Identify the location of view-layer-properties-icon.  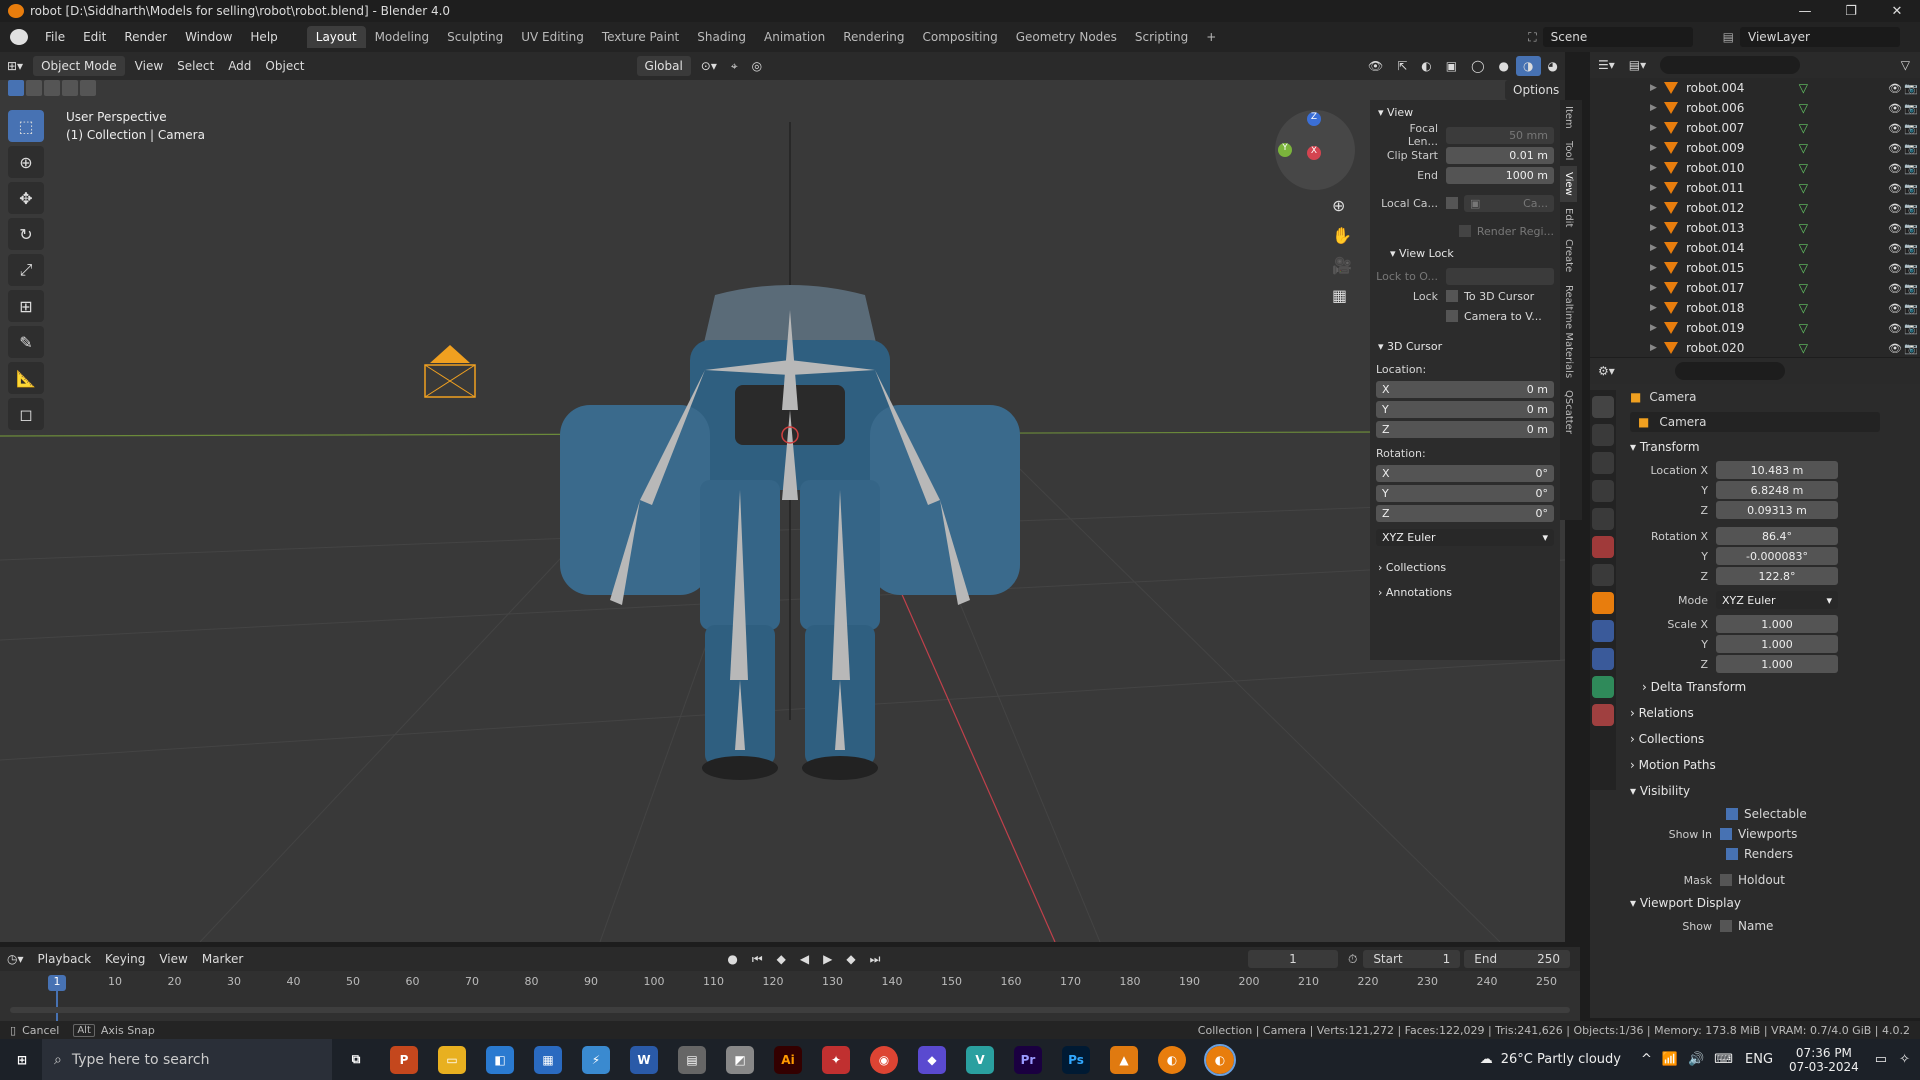
(1603, 491).